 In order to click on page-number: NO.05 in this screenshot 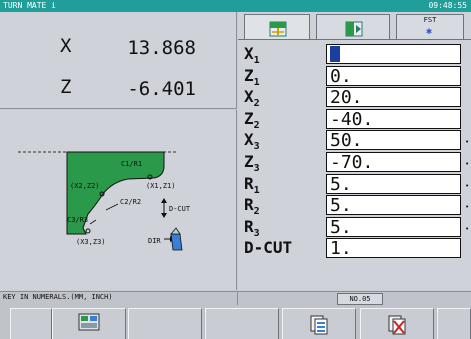, I will do `click(360, 299)`.